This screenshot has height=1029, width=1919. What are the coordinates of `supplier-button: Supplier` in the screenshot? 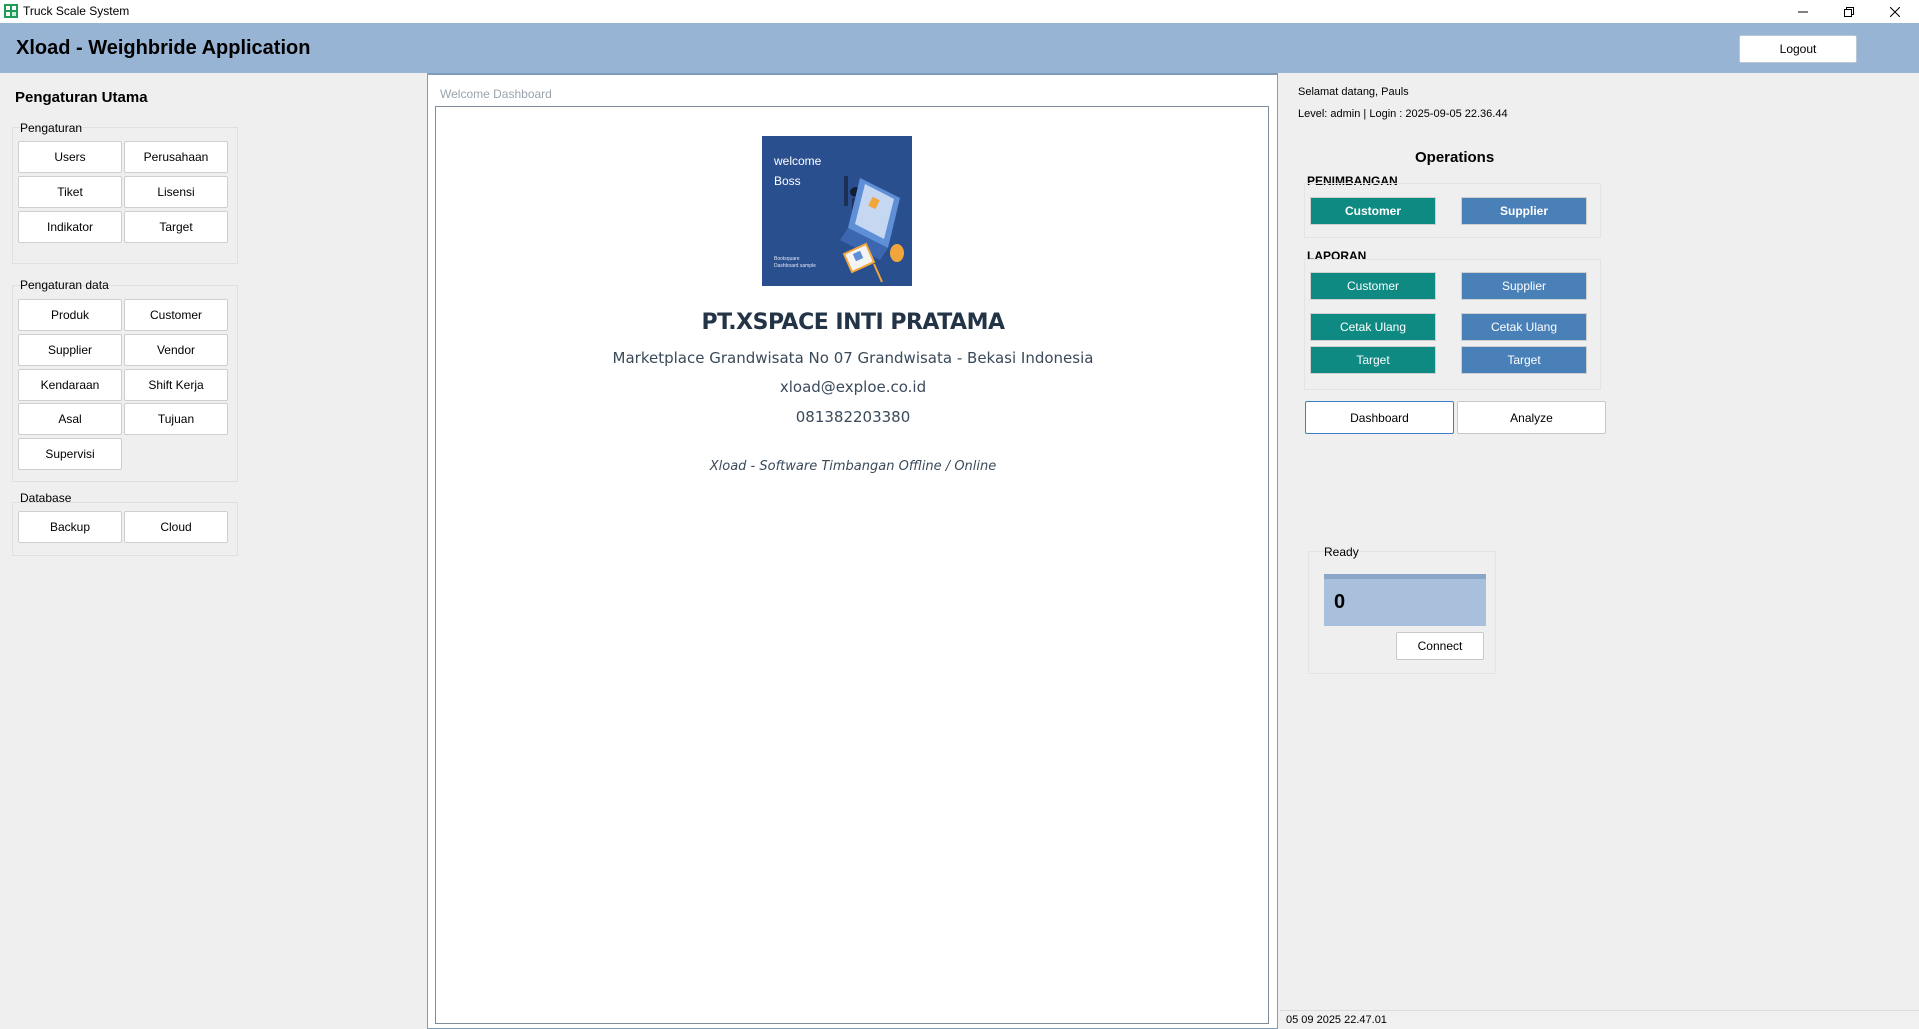 It's located at (70, 350).